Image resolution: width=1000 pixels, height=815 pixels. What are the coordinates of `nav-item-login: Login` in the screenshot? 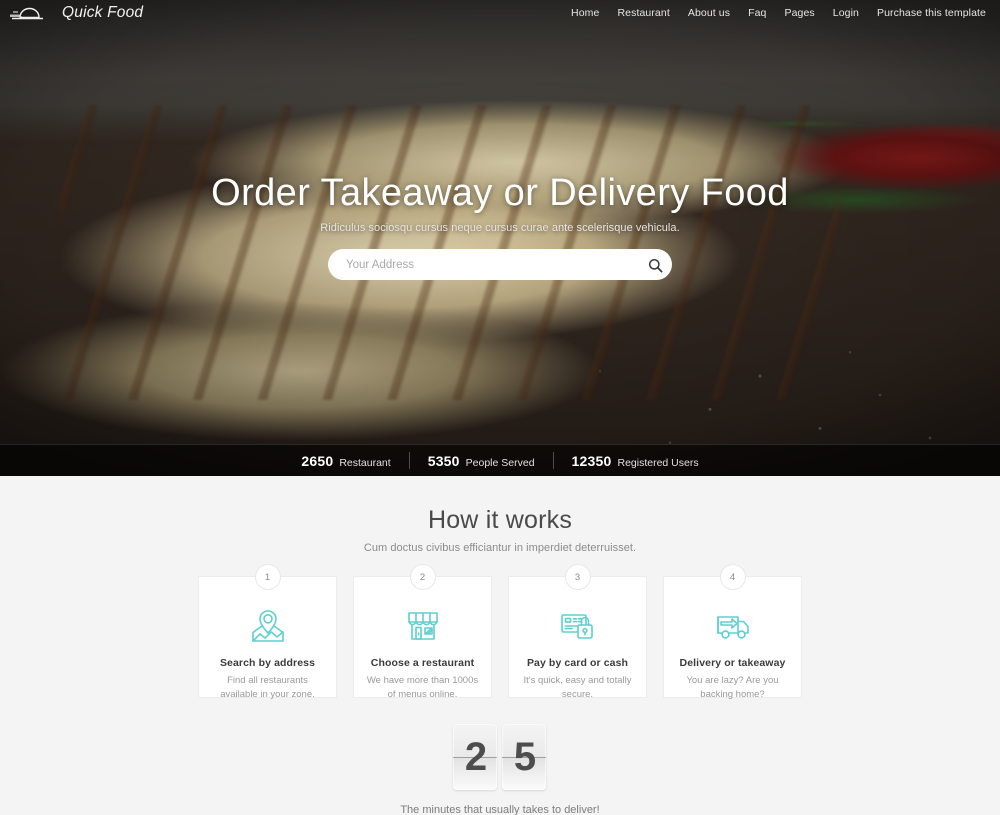 It's located at (846, 13).